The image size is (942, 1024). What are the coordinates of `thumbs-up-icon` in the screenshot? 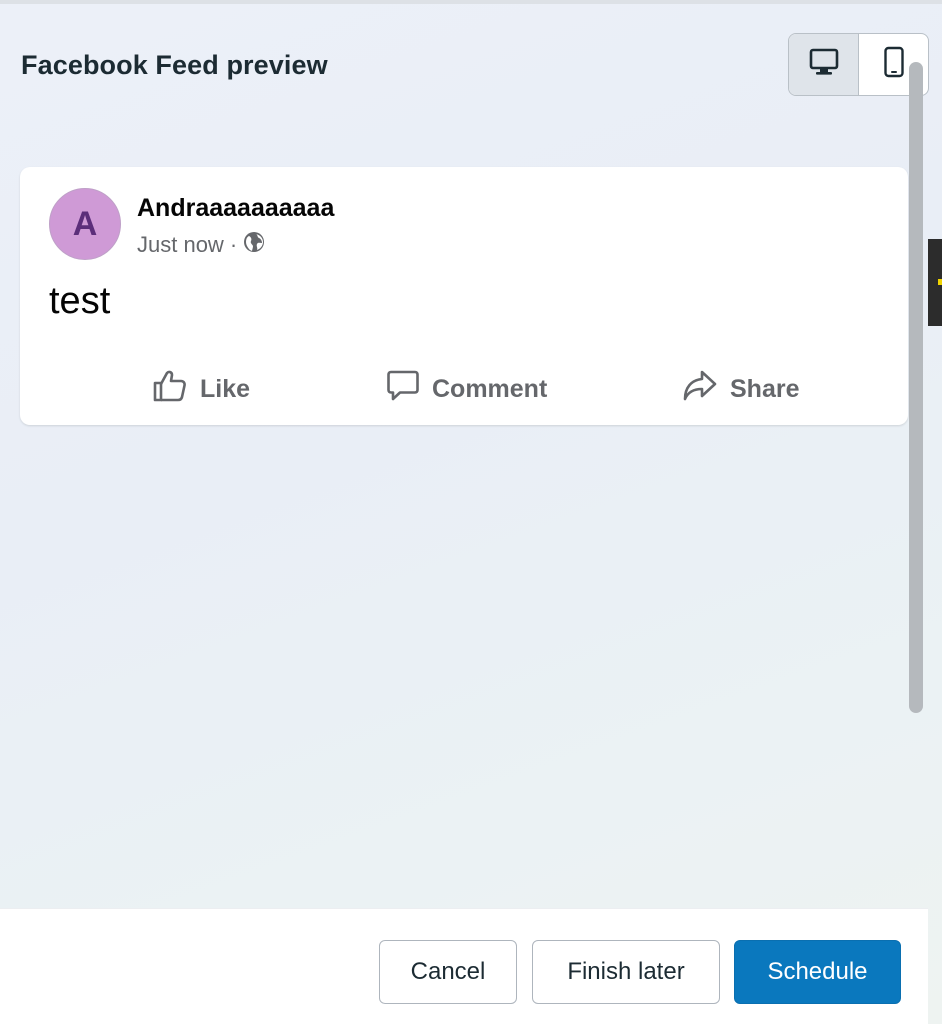 It's located at (170, 389).